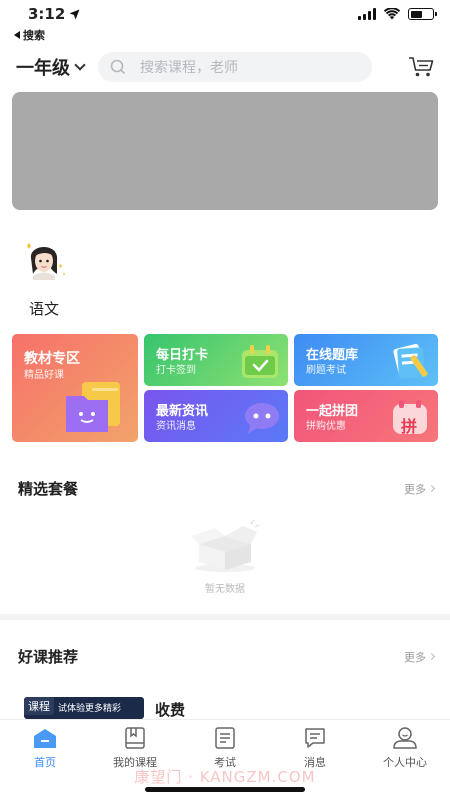  Describe the element at coordinates (34, 35) in the screenshot. I see `back-label: 搜索` at that location.